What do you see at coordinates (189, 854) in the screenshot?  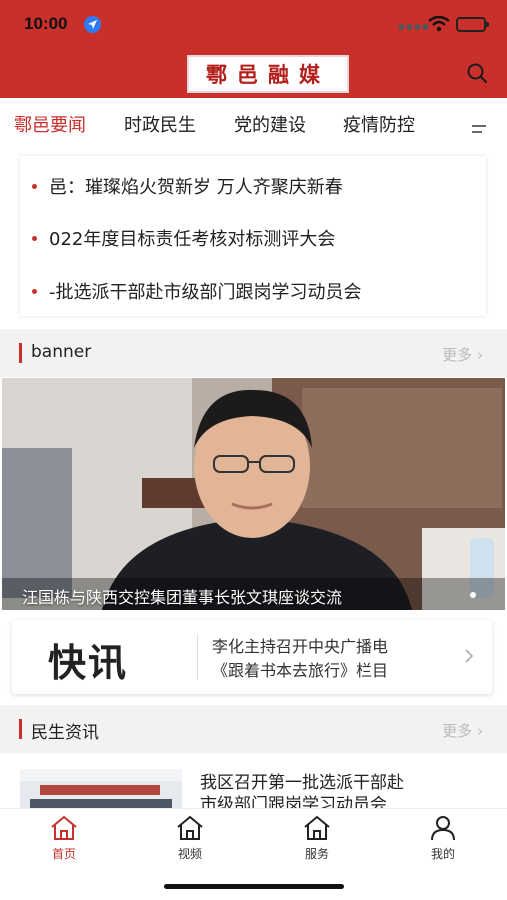 I see `nav-label: 视频` at bounding box center [189, 854].